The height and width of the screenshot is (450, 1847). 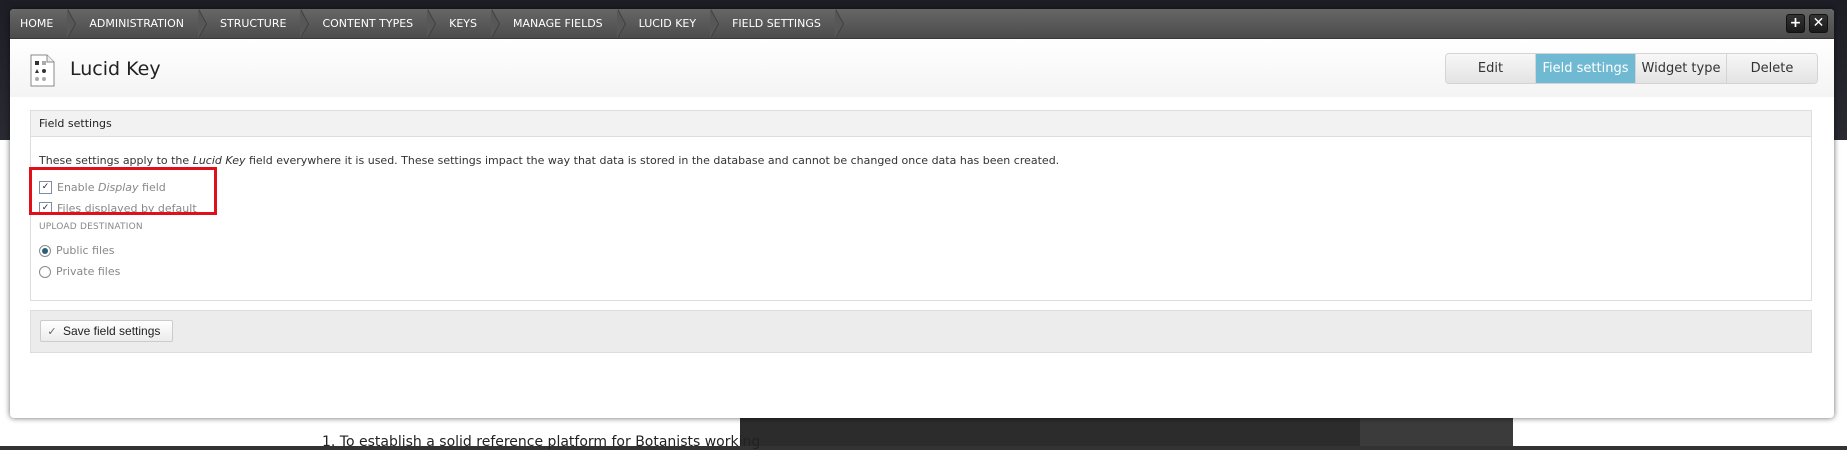 I want to click on highlight-box, so click(x=123, y=191).